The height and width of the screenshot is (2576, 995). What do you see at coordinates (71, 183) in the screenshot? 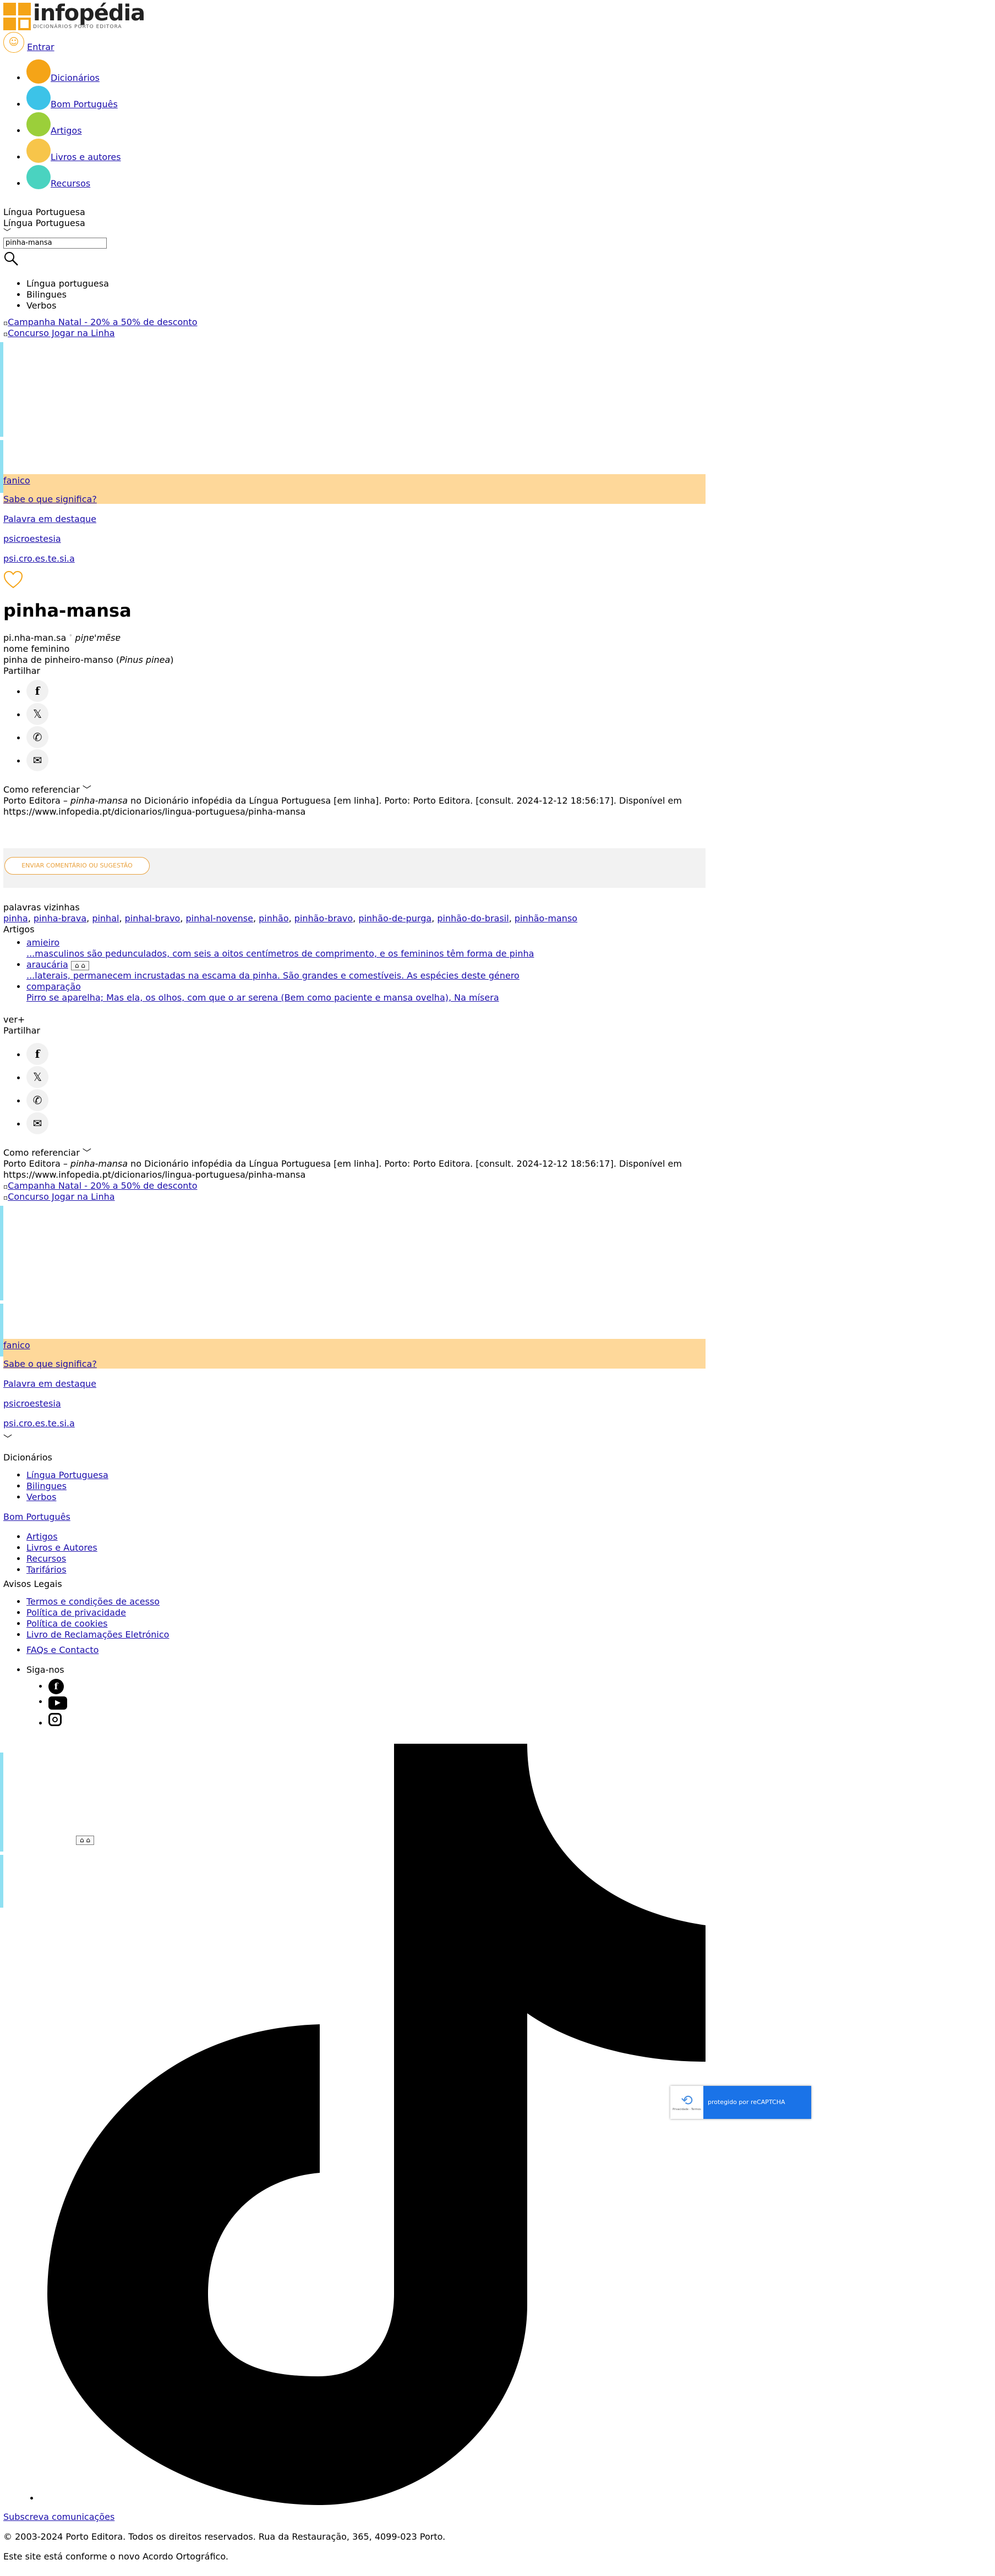
I see `nav-link-recursos: Recursos` at bounding box center [71, 183].